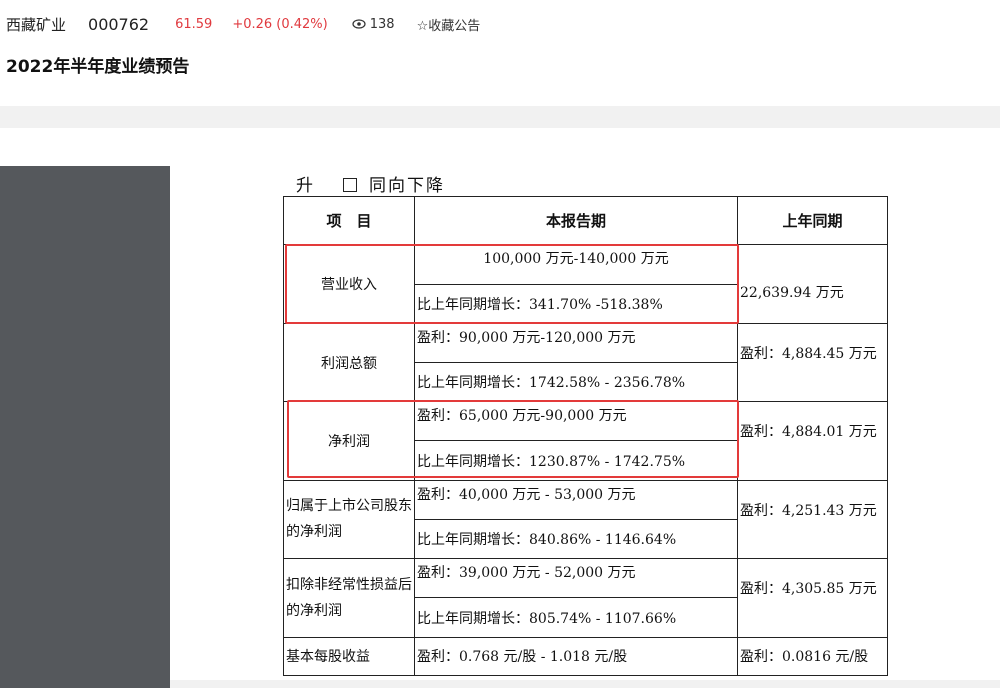 The width and height of the screenshot is (1000, 688). What do you see at coordinates (812, 598) in the screenshot?
I see `row-previous: 盈利：4,305.85 万元` at bounding box center [812, 598].